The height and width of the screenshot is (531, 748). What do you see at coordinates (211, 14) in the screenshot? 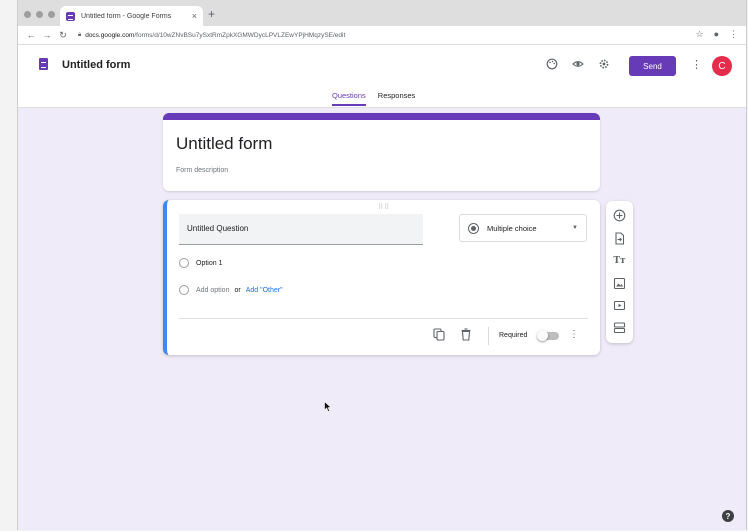
I see `new-tab-button: +` at bounding box center [211, 14].